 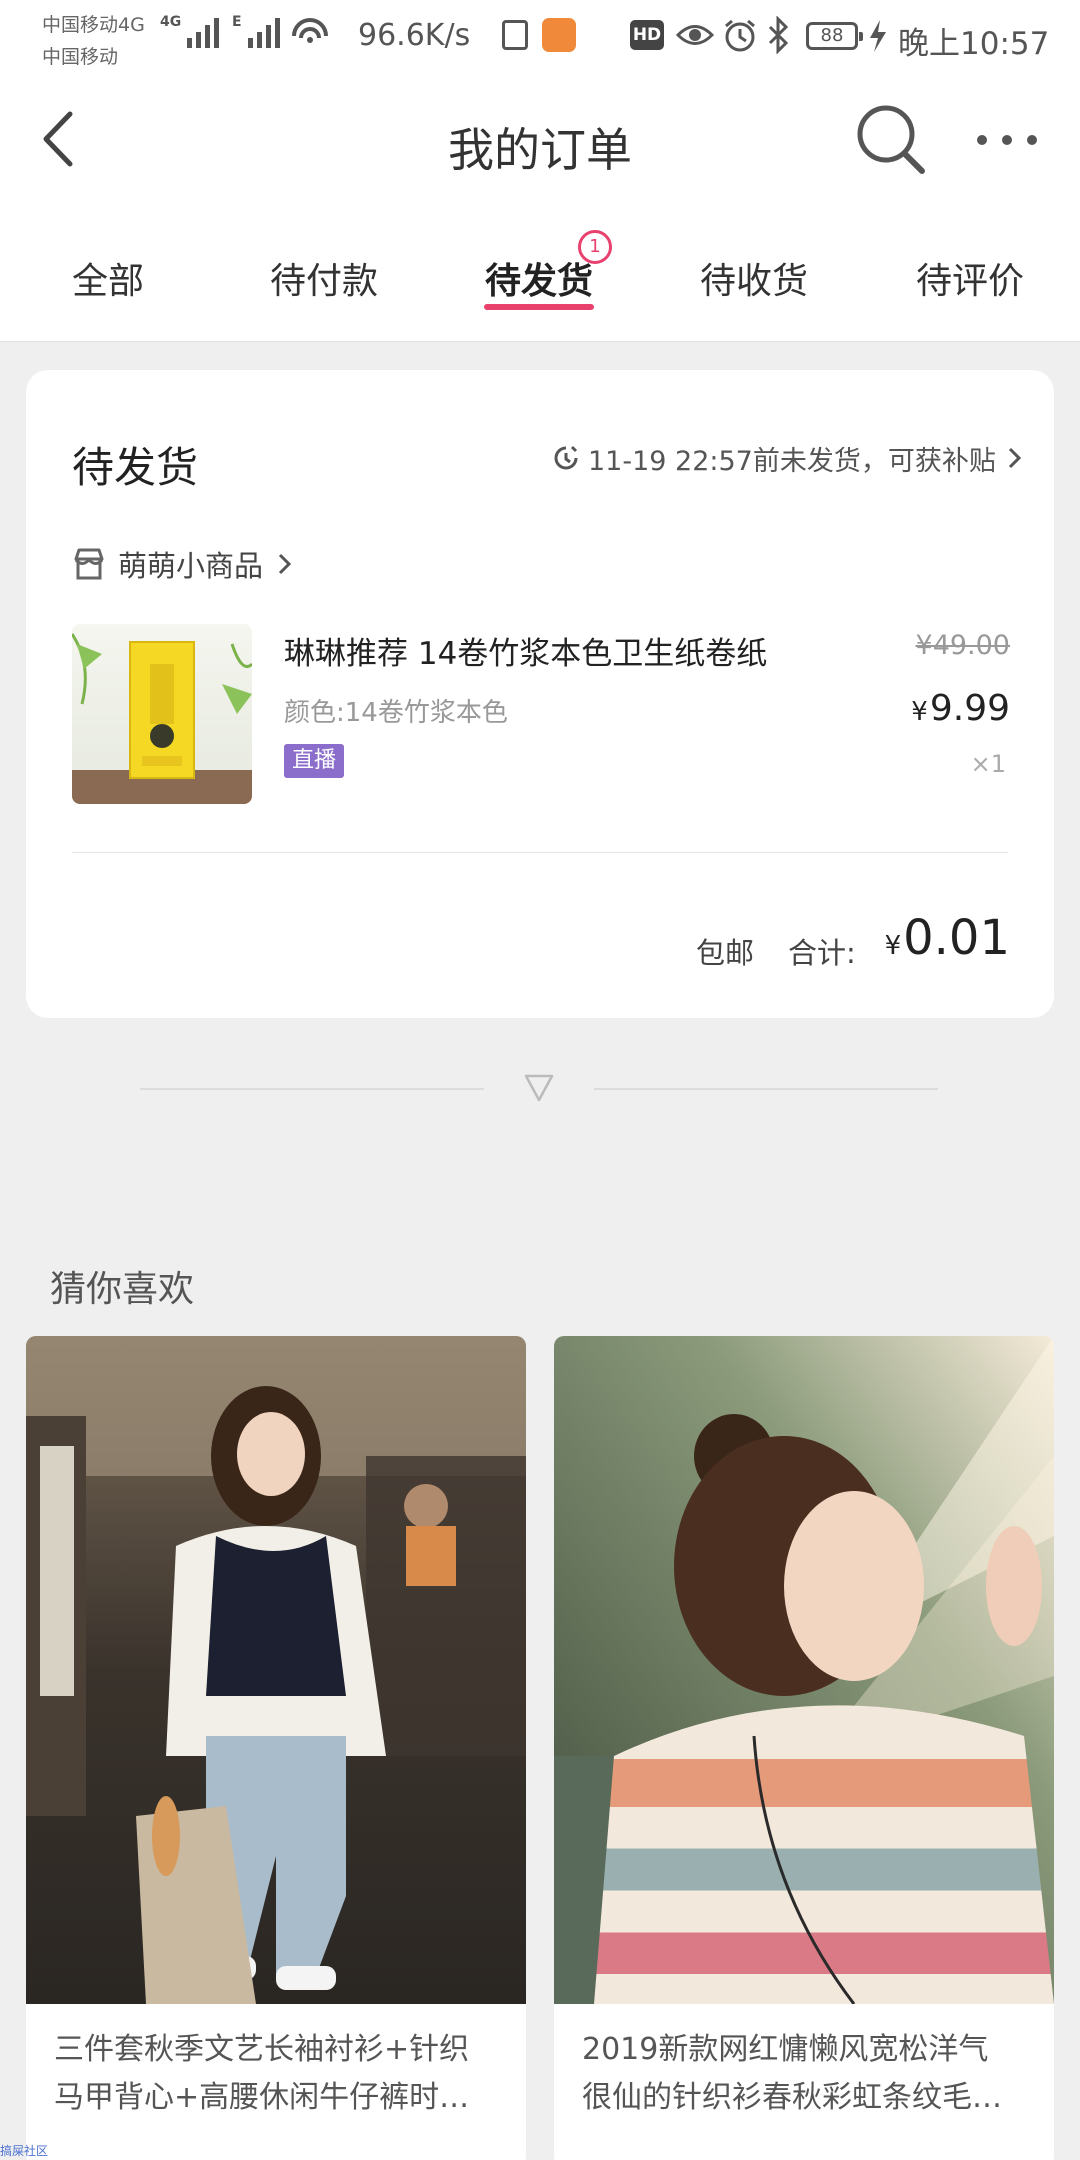 I want to click on tab-pending-receipt: 待收货, so click(x=754, y=278).